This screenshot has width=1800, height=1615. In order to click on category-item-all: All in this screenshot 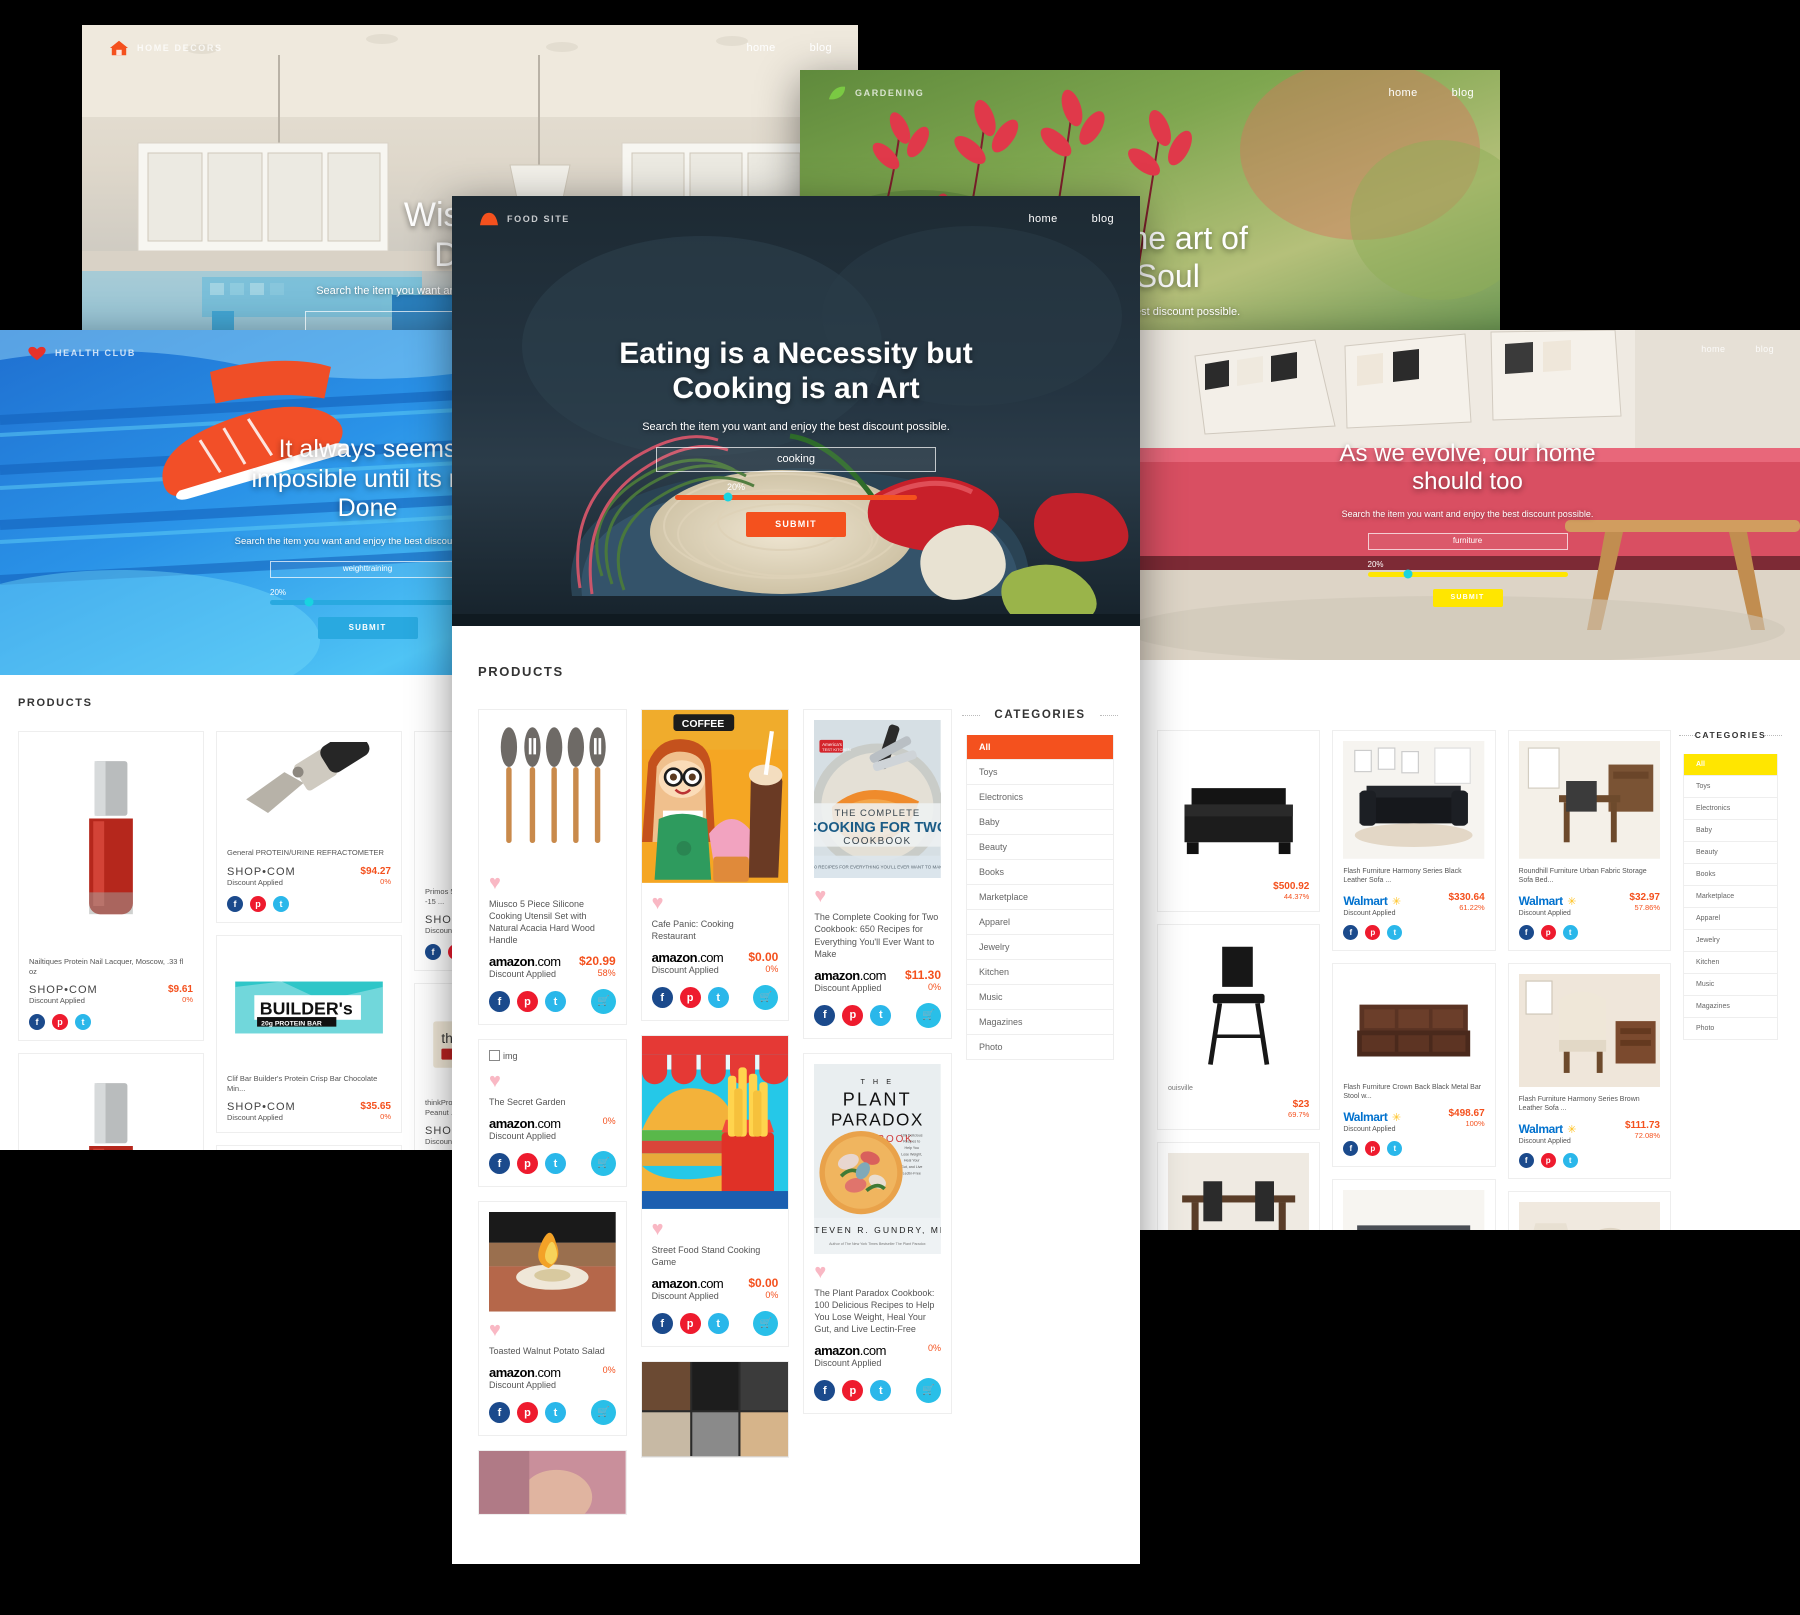, I will do `click(1730, 764)`.